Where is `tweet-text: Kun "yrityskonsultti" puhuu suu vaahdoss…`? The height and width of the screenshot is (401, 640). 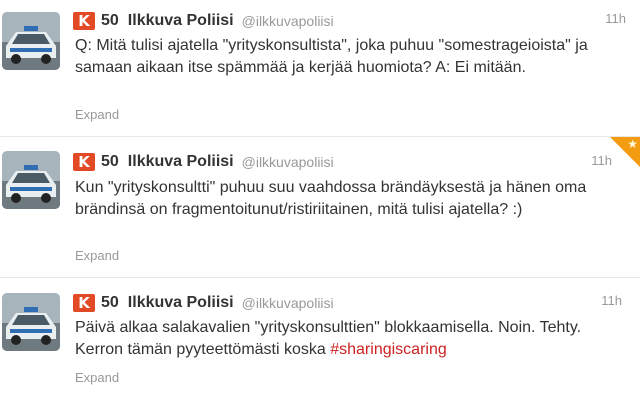
tweet-text: Kun "yrityskonsultti" puhuu suu vaahdoss… is located at coordinates (331, 198).